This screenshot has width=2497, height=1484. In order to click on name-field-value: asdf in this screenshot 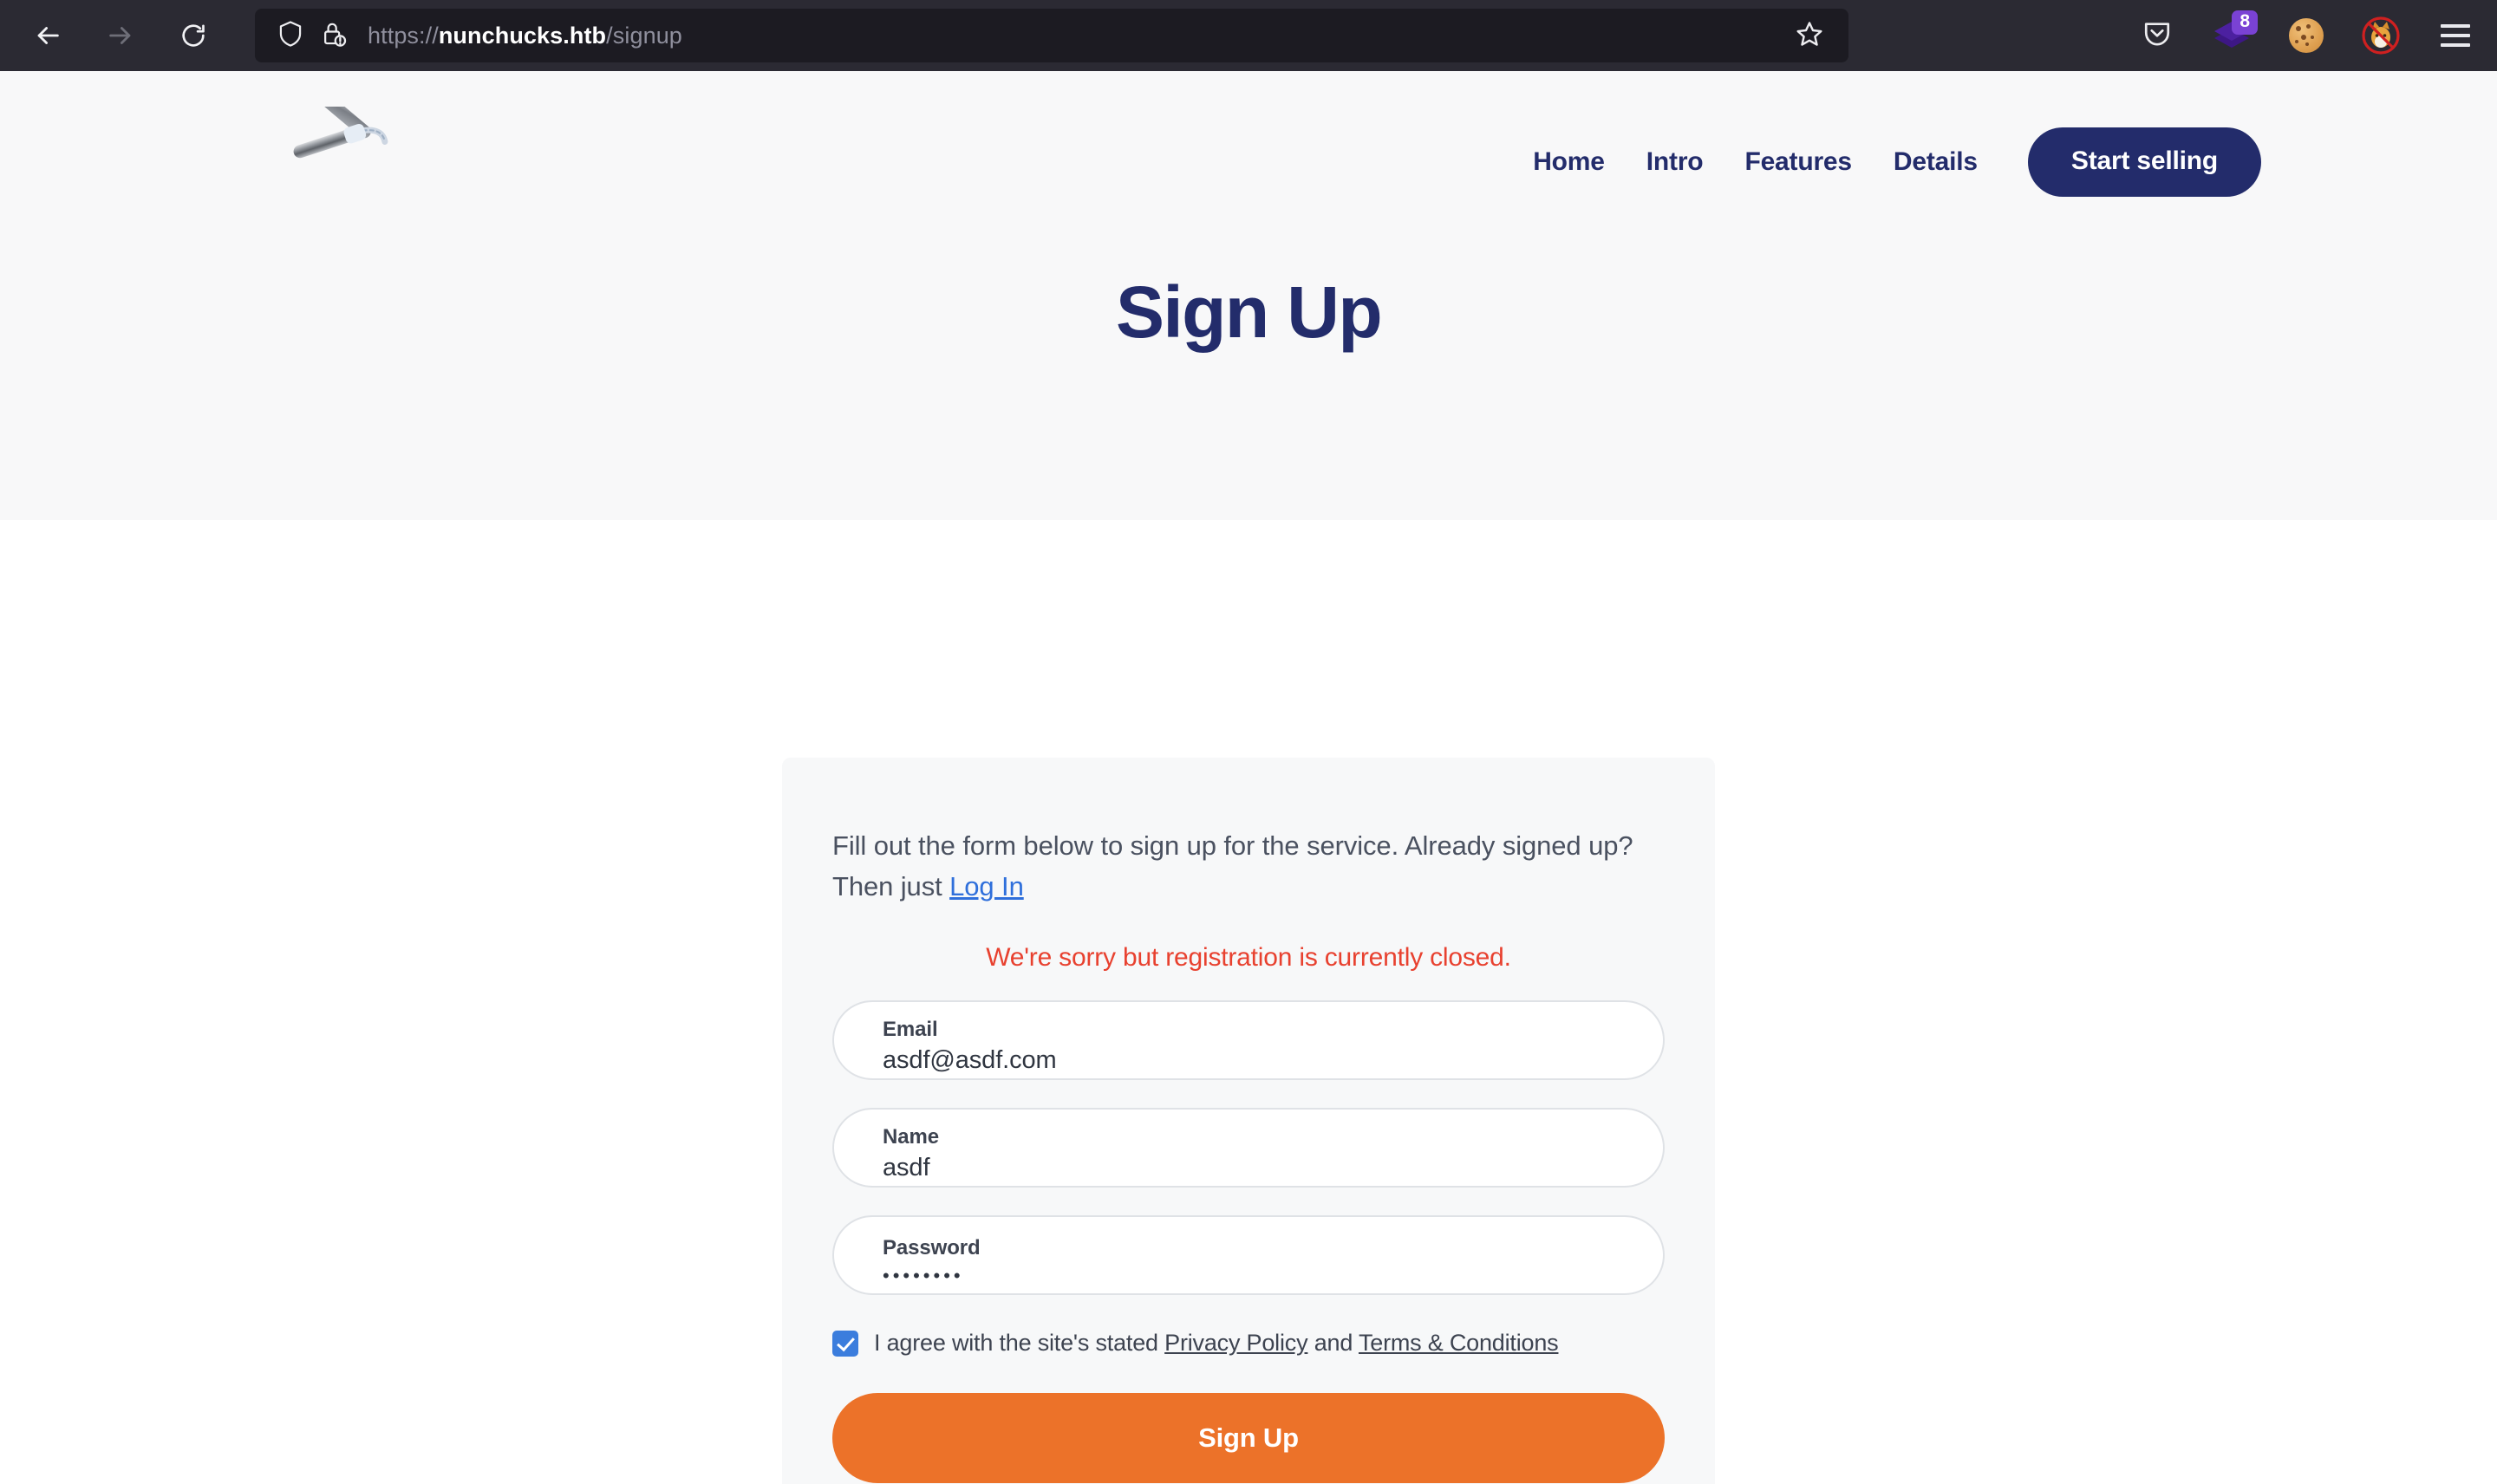, I will do `click(906, 1168)`.